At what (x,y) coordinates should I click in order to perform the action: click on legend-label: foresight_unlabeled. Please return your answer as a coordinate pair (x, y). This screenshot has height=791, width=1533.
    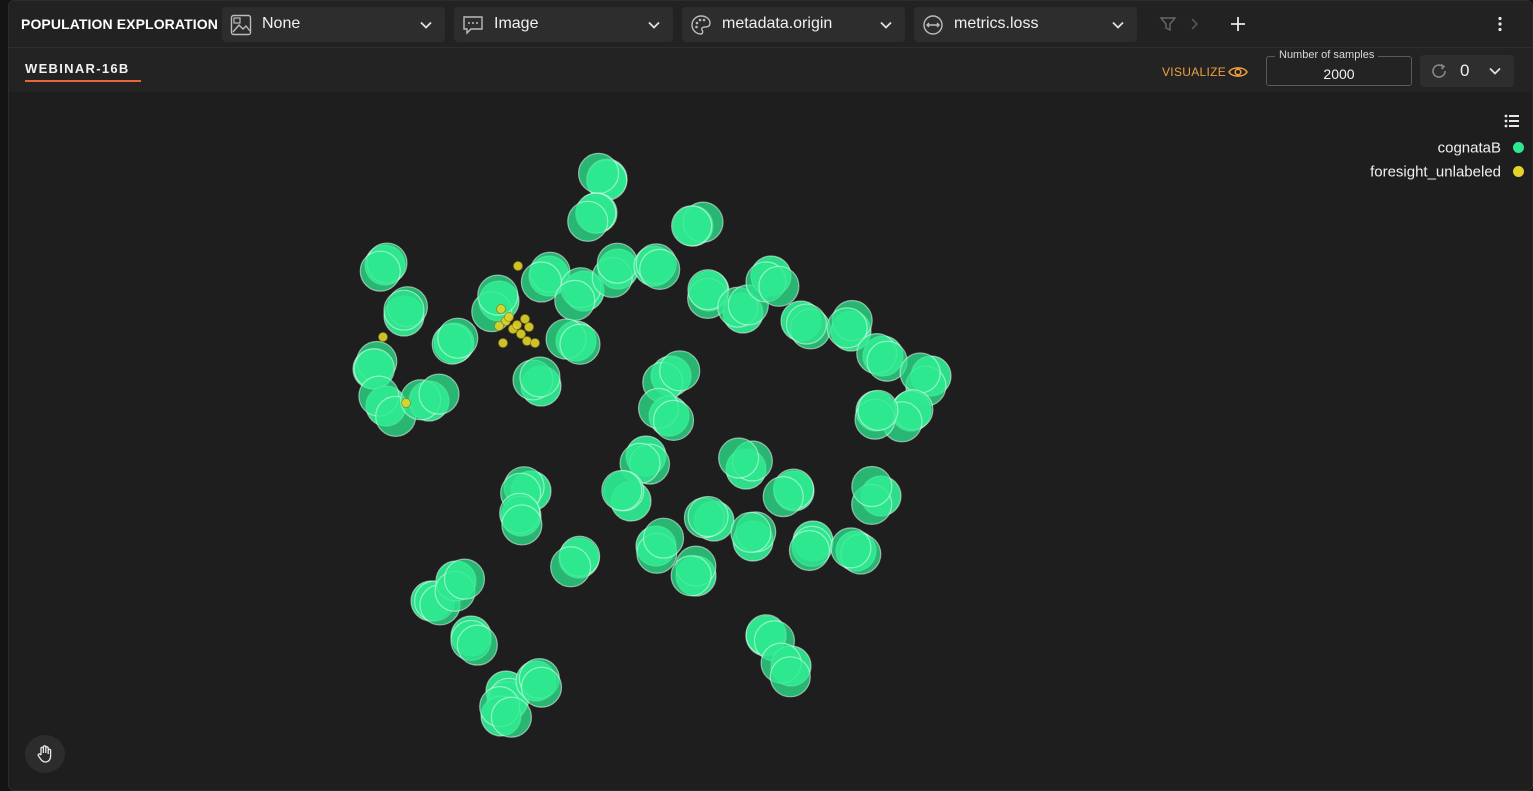
    Looking at the image, I should click on (1435, 172).